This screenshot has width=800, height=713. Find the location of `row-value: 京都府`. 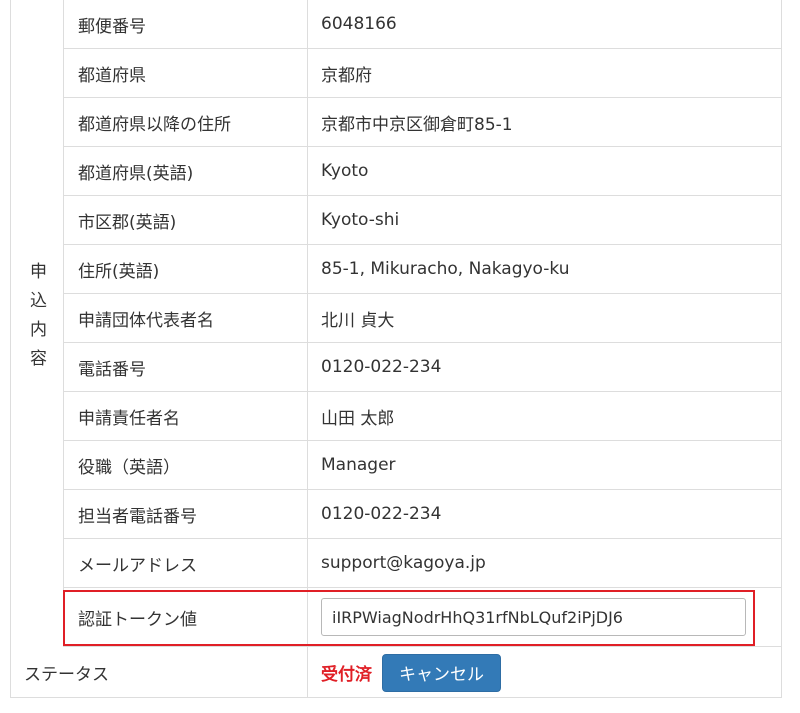

row-value: 京都府 is located at coordinates (346, 75).